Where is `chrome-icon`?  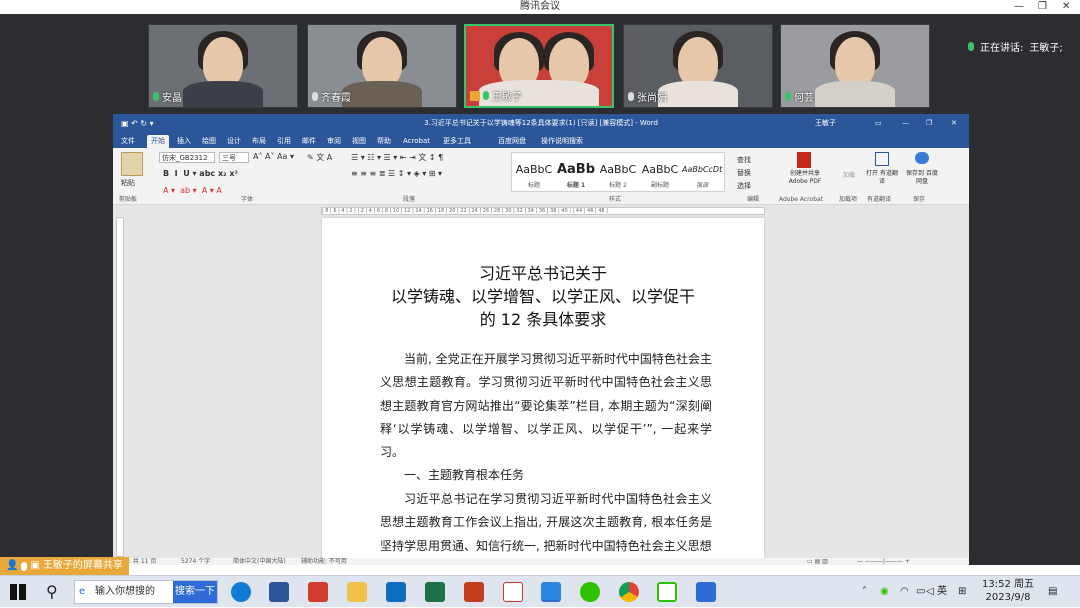 chrome-icon is located at coordinates (629, 592).